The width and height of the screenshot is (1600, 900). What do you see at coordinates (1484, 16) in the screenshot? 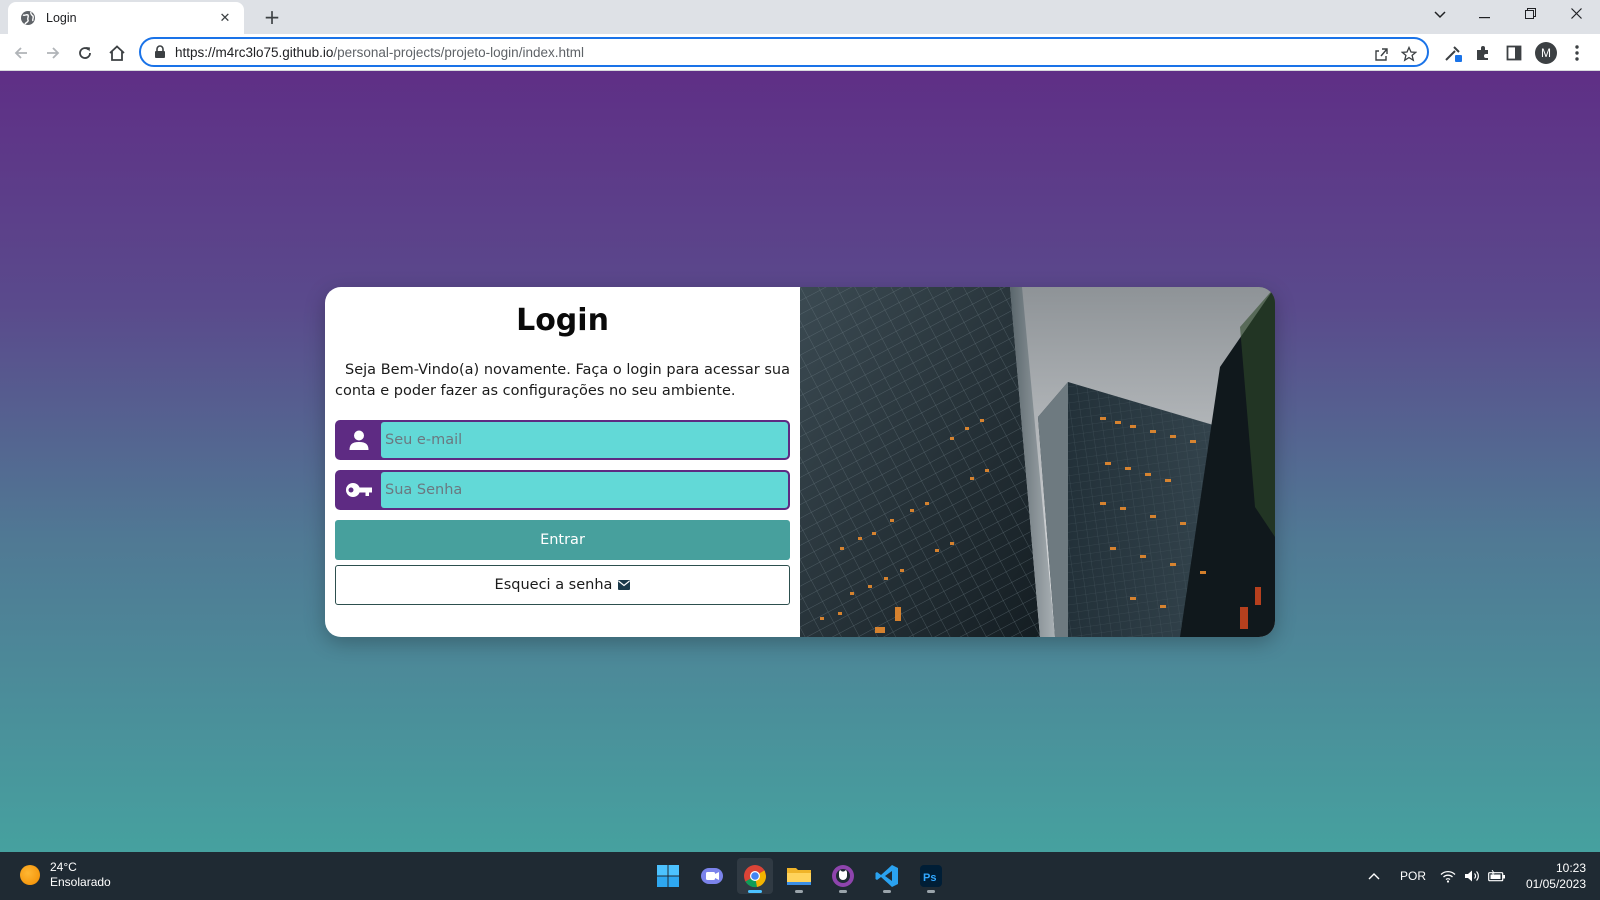
I see `minimize-window-icon` at bounding box center [1484, 16].